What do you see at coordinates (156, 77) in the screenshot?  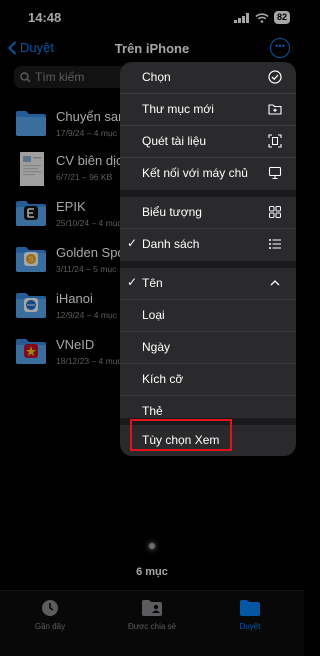 I see `menu-label: Chọn` at bounding box center [156, 77].